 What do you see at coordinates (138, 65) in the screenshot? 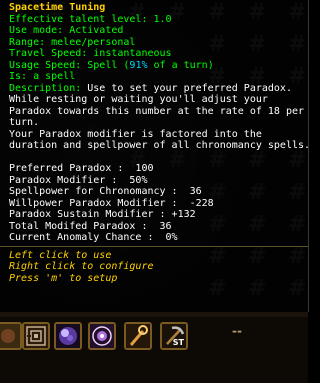
I see `usage-speed-pct: 91%` at bounding box center [138, 65].